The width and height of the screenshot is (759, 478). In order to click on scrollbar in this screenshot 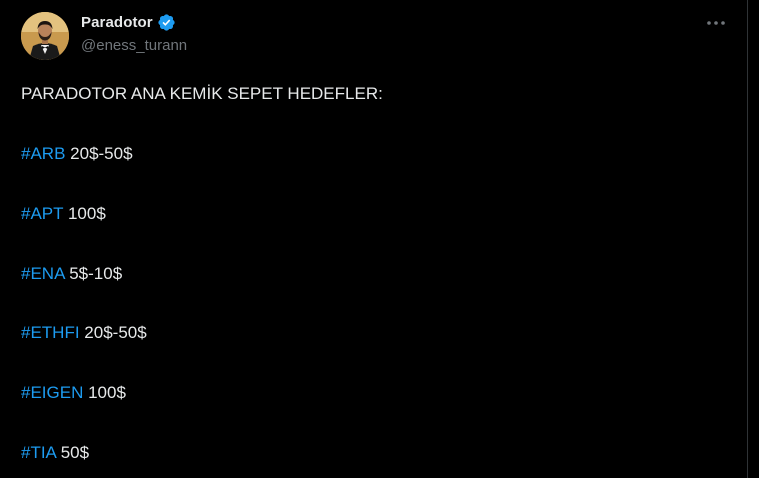, I will do `click(754, 239)`.